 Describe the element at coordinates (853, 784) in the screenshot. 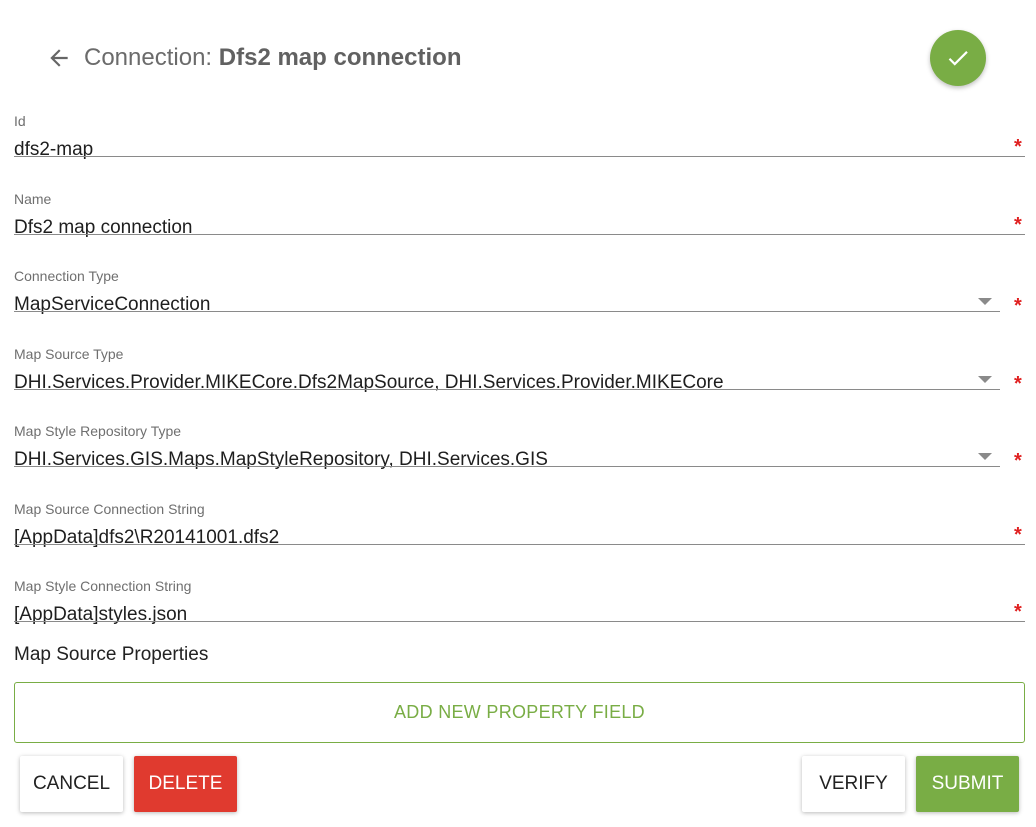

I see `verify-button: VERIFY` at that location.